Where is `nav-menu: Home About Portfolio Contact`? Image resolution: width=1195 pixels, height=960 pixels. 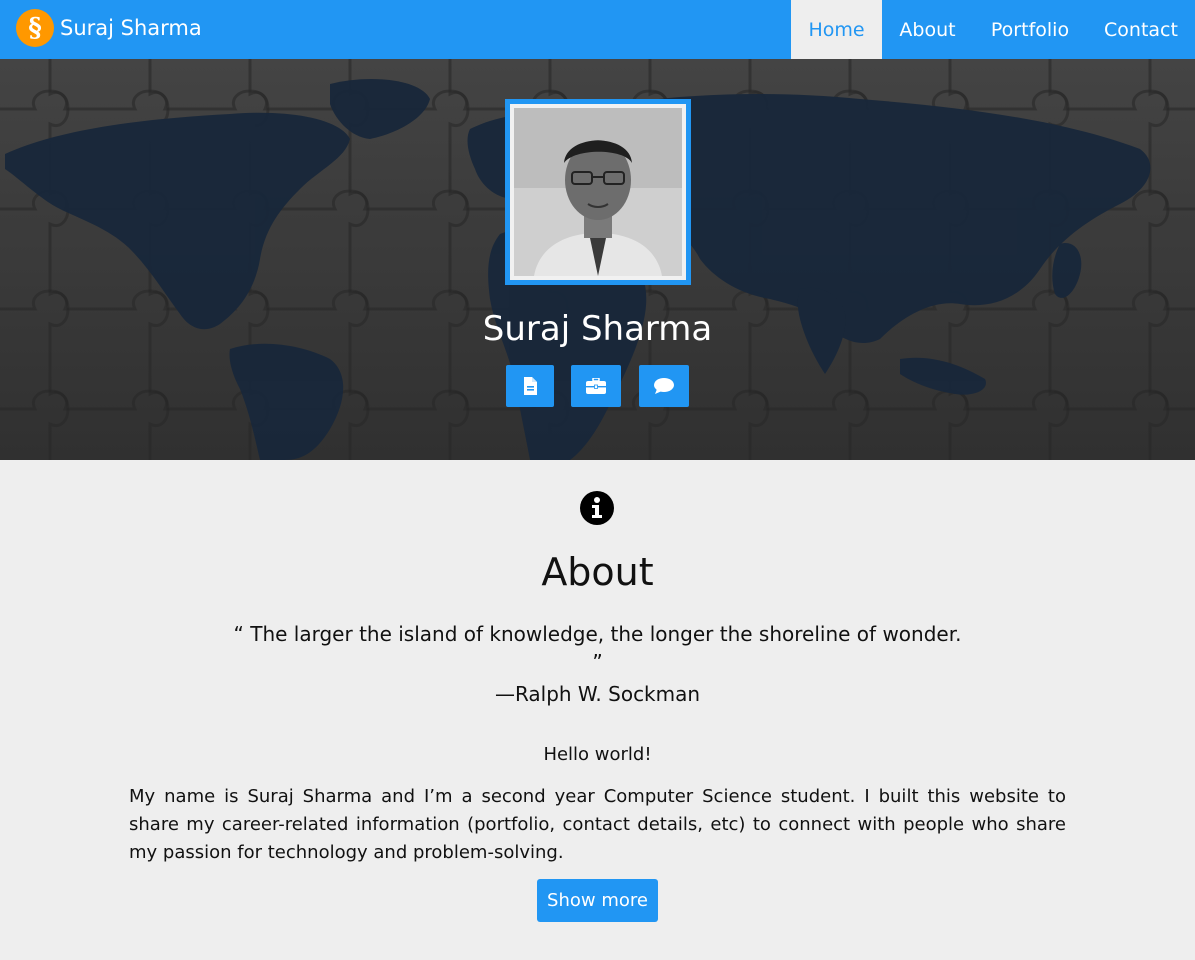 nav-menu: Home About Portfolio Contact is located at coordinates (993, 29).